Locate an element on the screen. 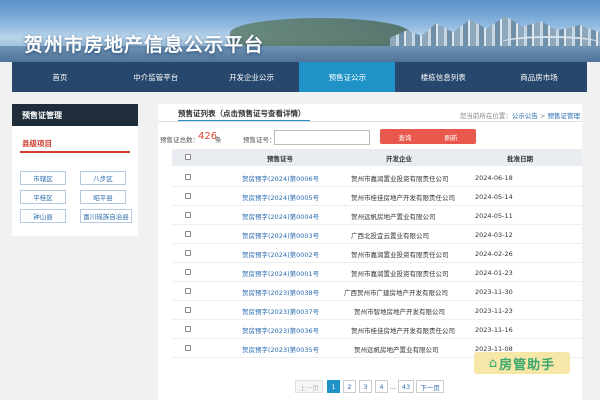  pagination-page: 1 is located at coordinates (333, 386).